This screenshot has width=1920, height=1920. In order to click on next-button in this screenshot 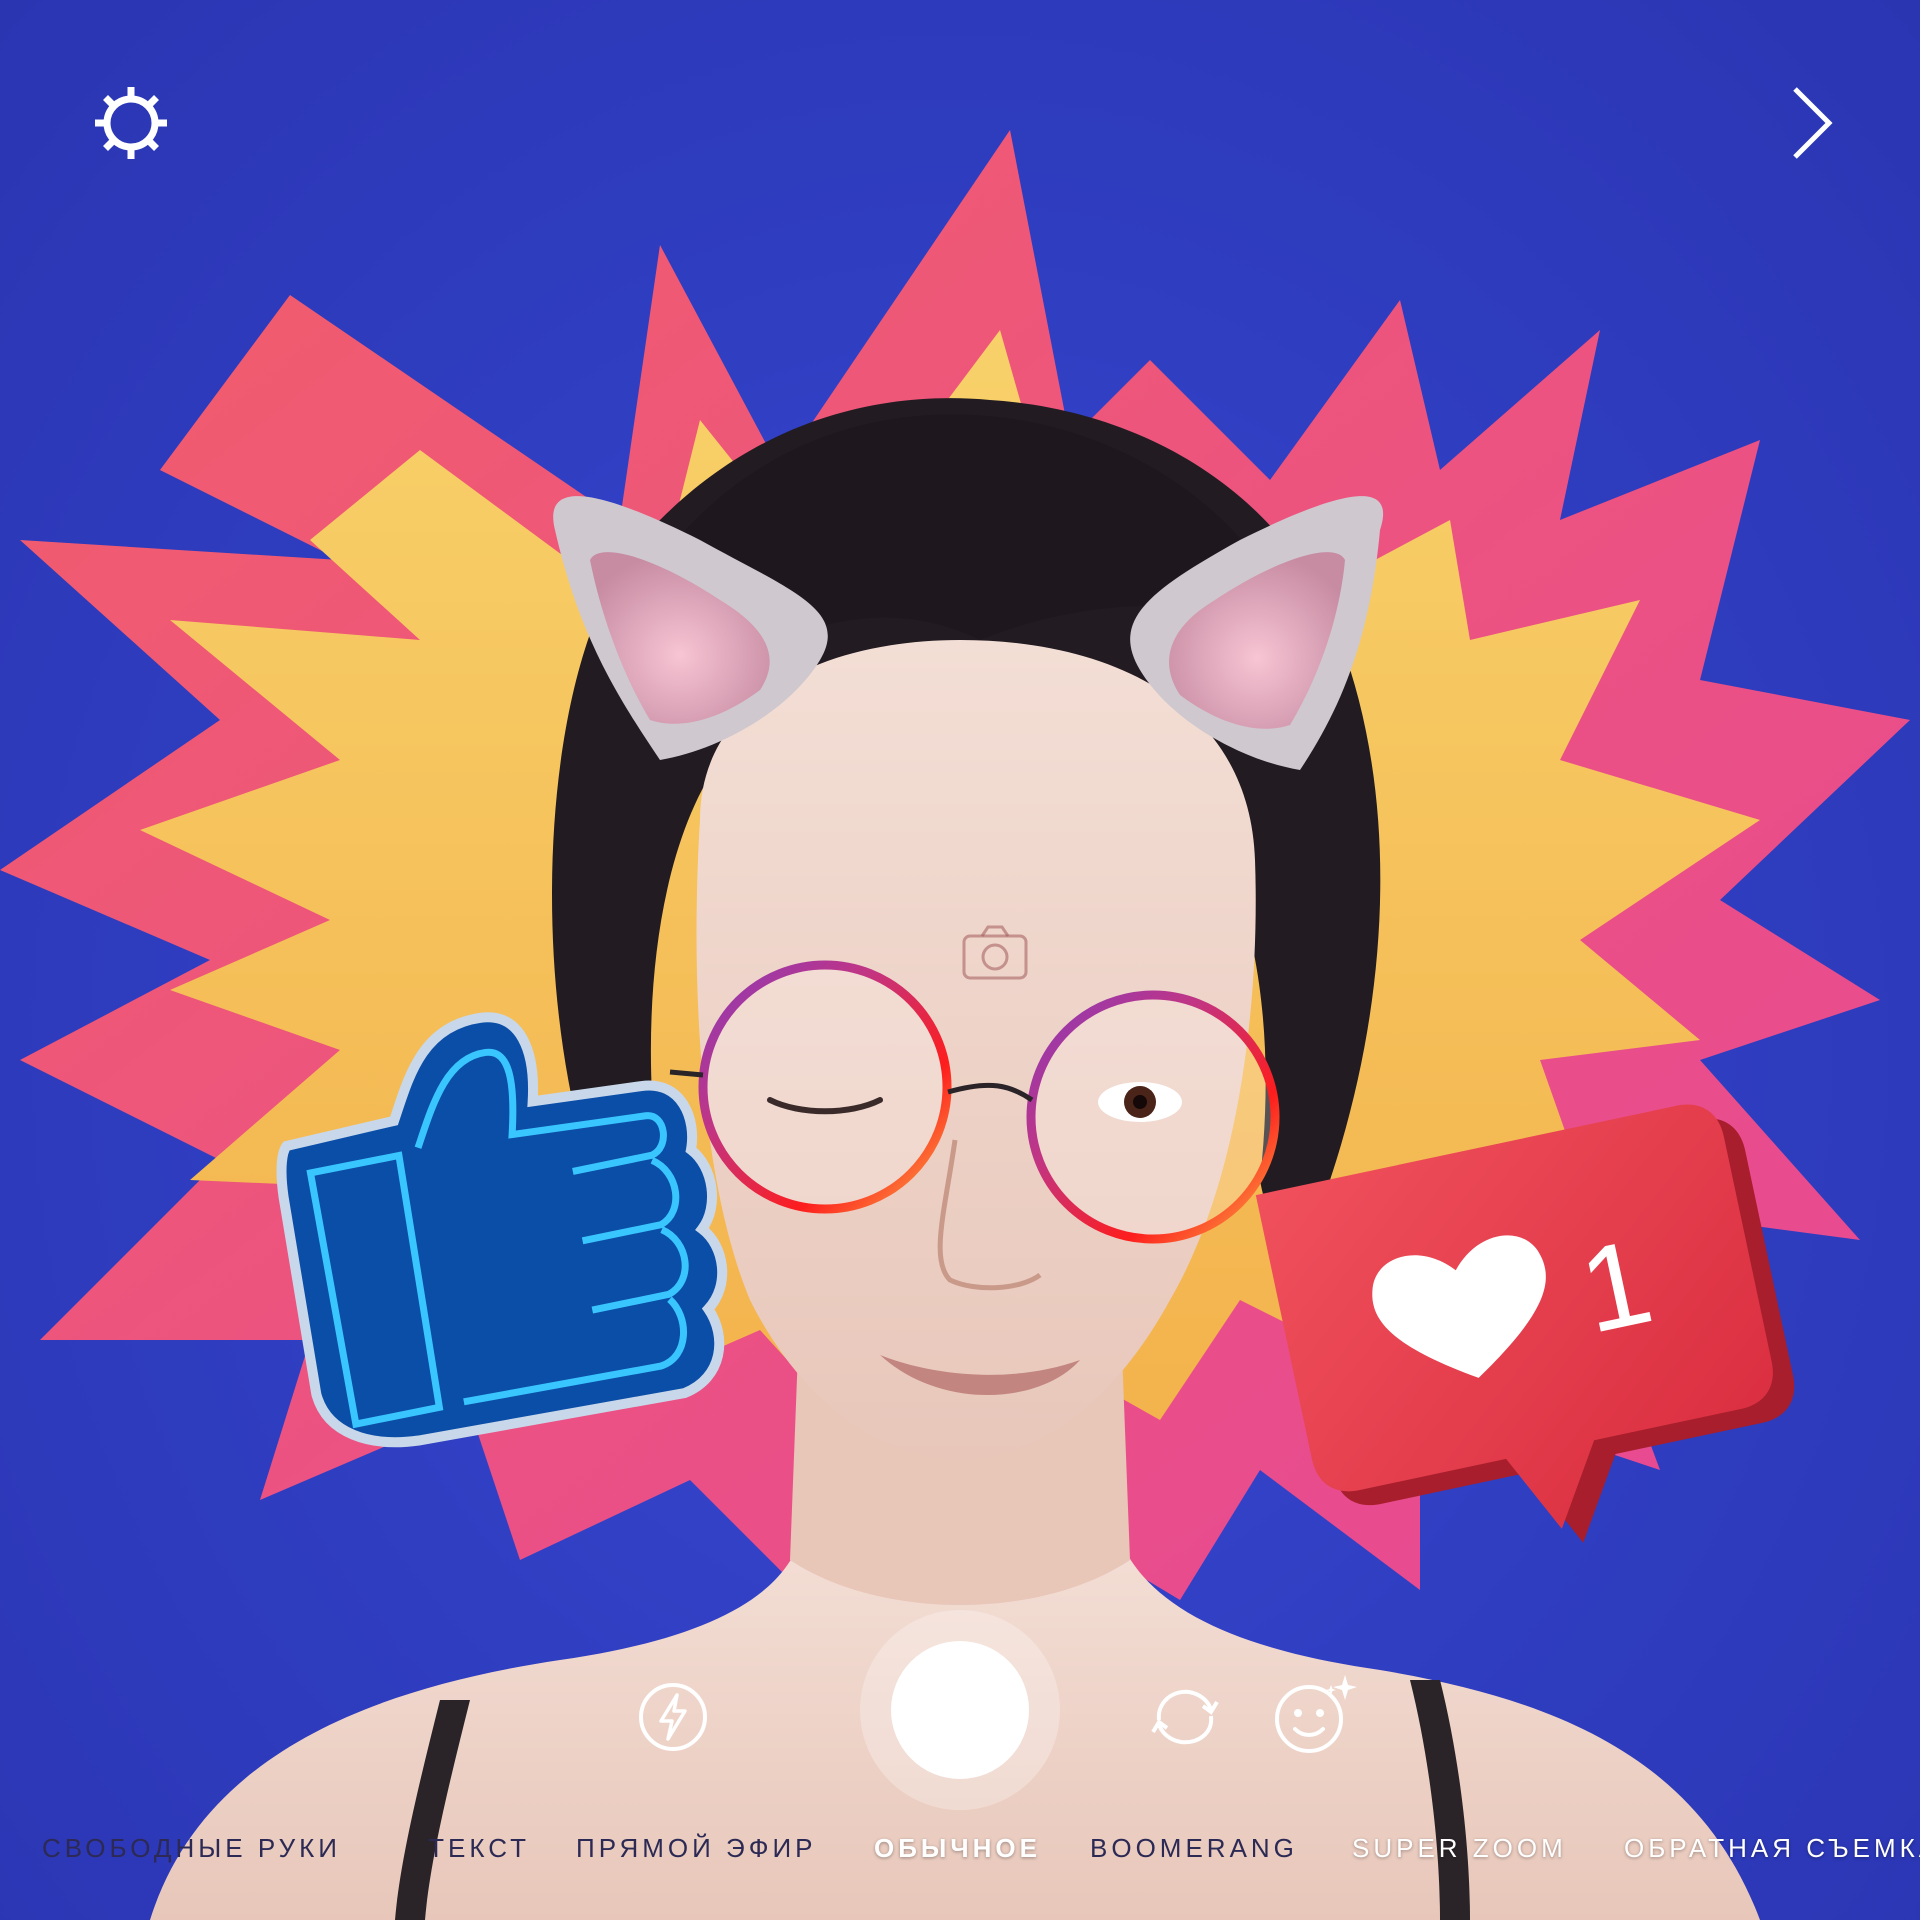, I will do `click(1811, 123)`.